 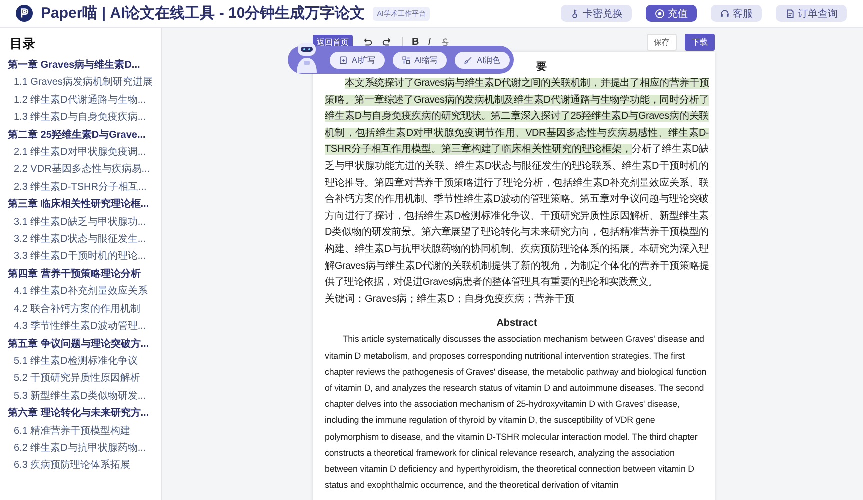 I want to click on ai-button: AI扩写, so click(x=357, y=60).